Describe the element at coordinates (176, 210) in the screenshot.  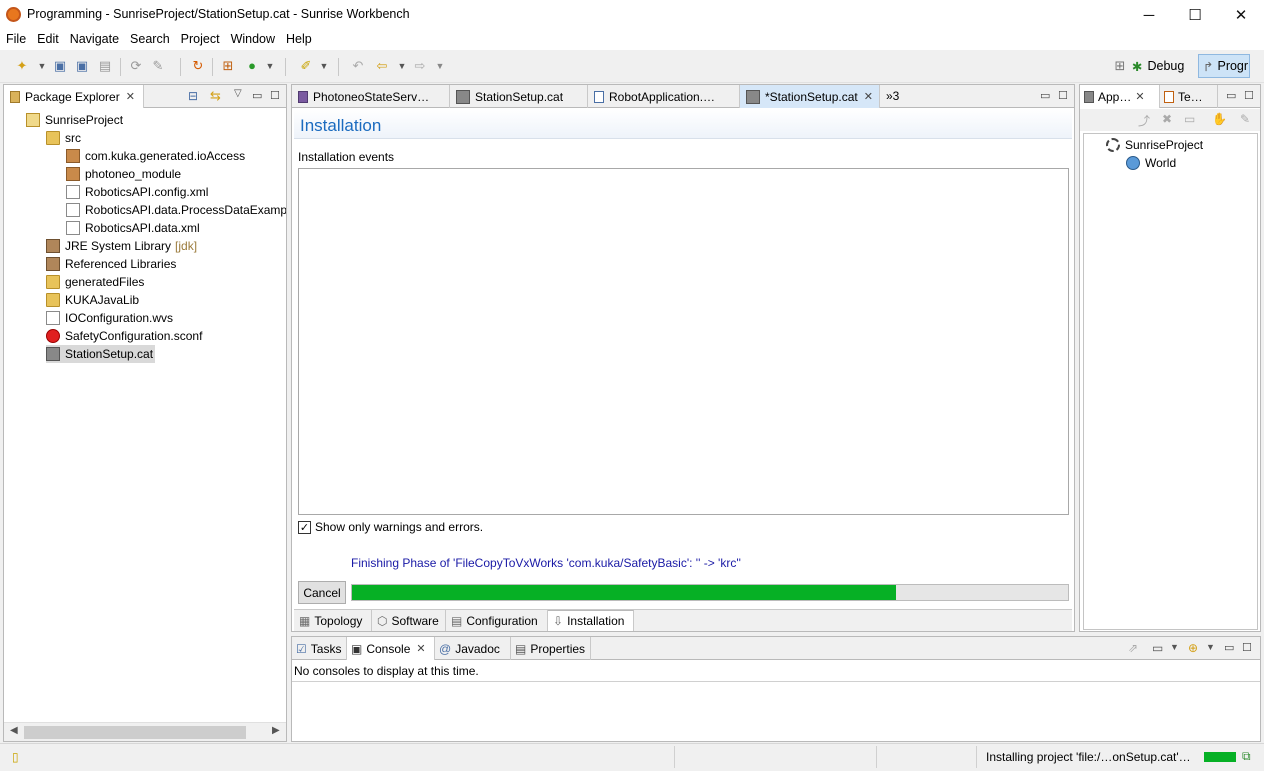
I see `tree-item-processdata: RoboticsAPI.data.ProcessDataExample` at that location.